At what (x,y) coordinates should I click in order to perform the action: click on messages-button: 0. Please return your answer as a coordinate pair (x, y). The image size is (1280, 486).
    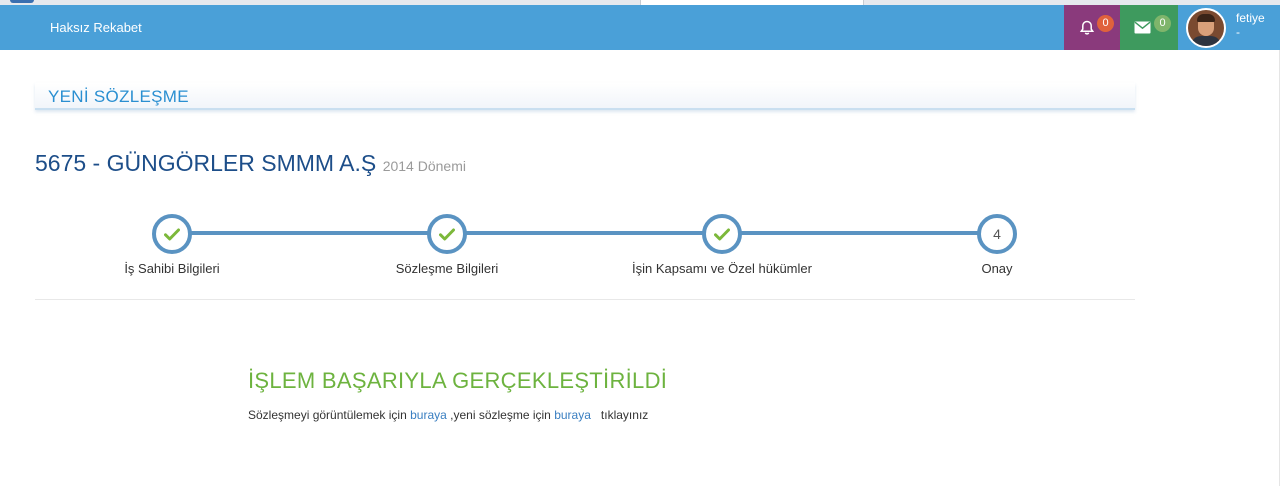
    Looking at the image, I should click on (1149, 27).